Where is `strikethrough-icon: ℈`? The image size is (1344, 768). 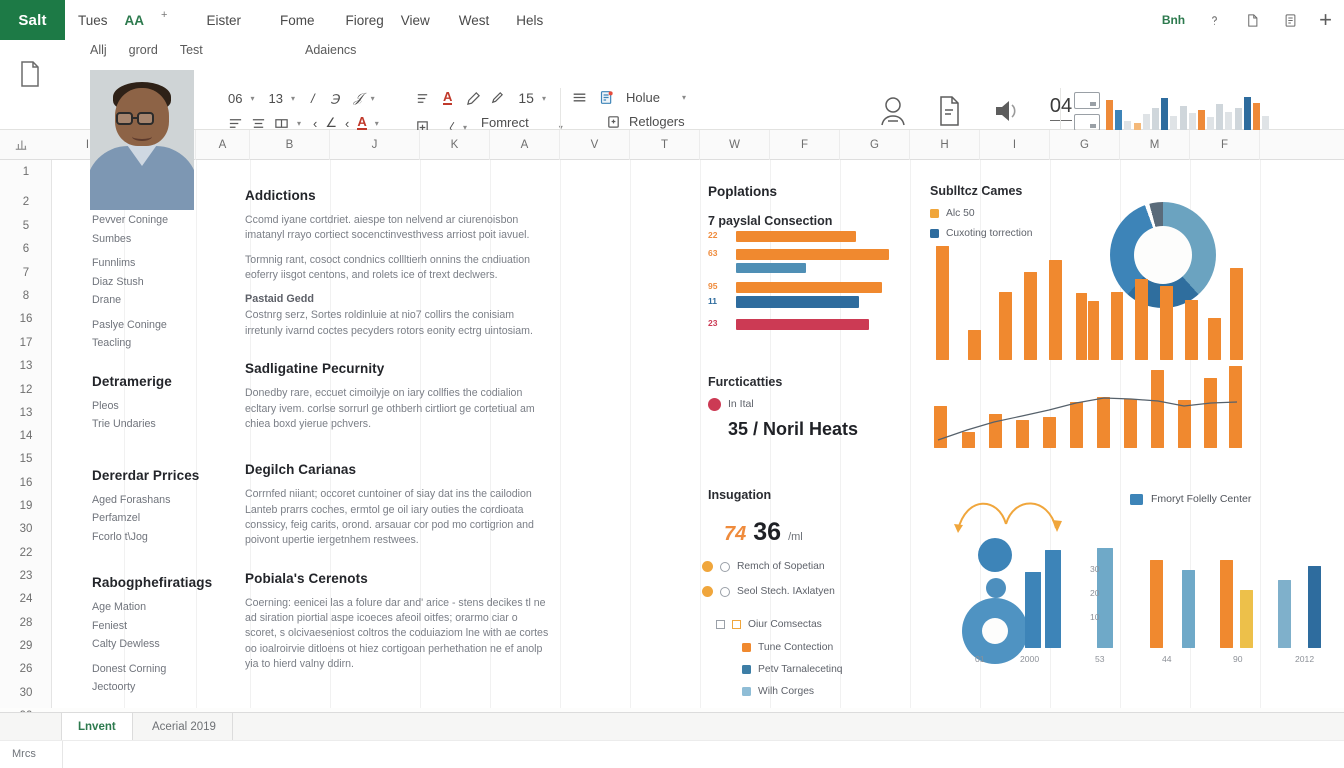 strikethrough-icon: ℈ is located at coordinates (335, 98).